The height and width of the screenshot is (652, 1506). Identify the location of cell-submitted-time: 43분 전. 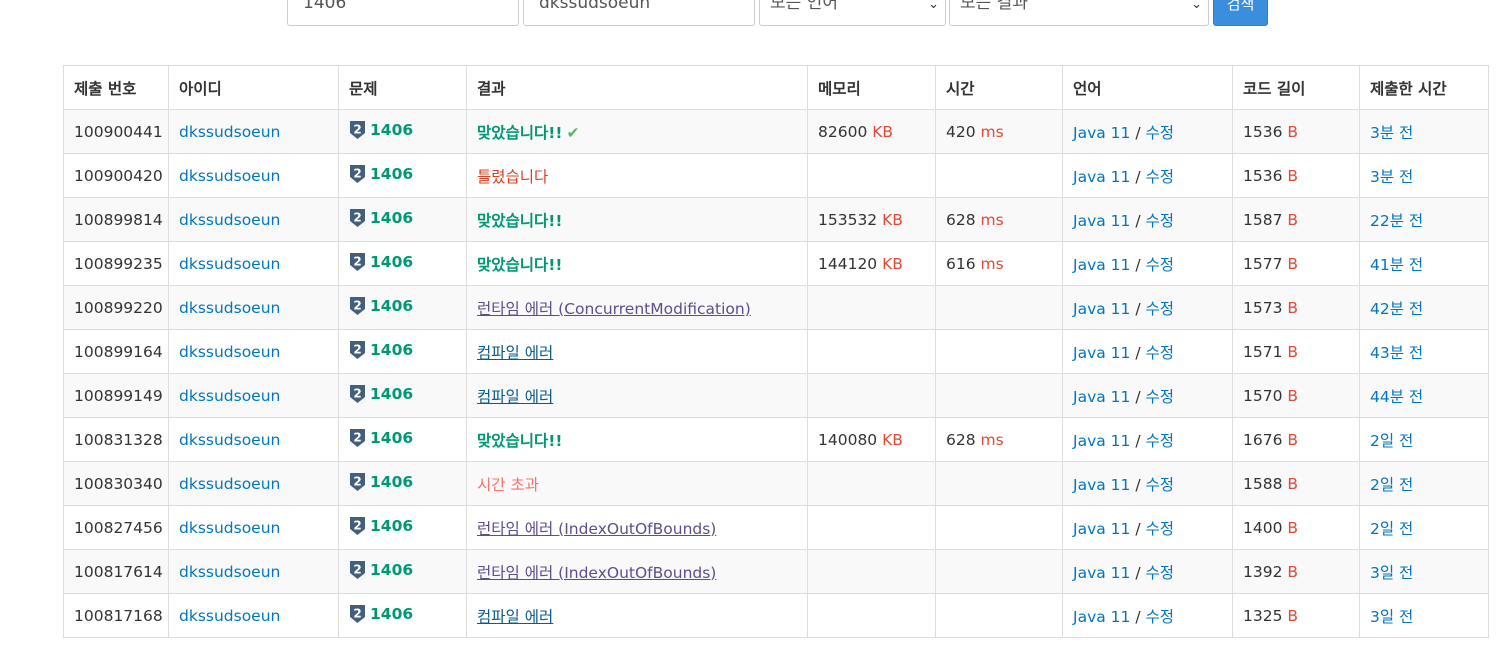
(1424, 351).